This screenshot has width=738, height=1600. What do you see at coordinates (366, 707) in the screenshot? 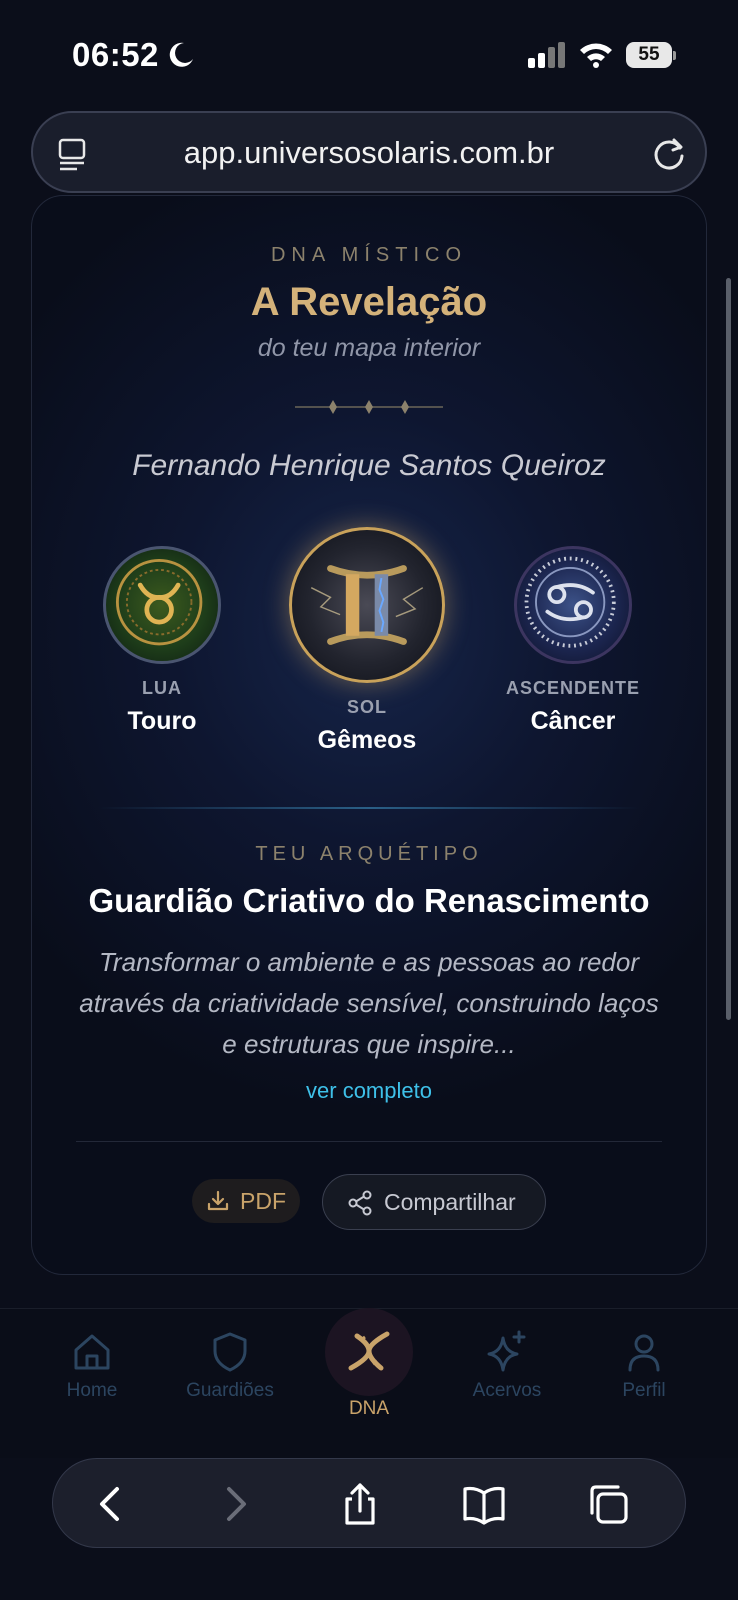
I see `sun-role: SOL` at bounding box center [366, 707].